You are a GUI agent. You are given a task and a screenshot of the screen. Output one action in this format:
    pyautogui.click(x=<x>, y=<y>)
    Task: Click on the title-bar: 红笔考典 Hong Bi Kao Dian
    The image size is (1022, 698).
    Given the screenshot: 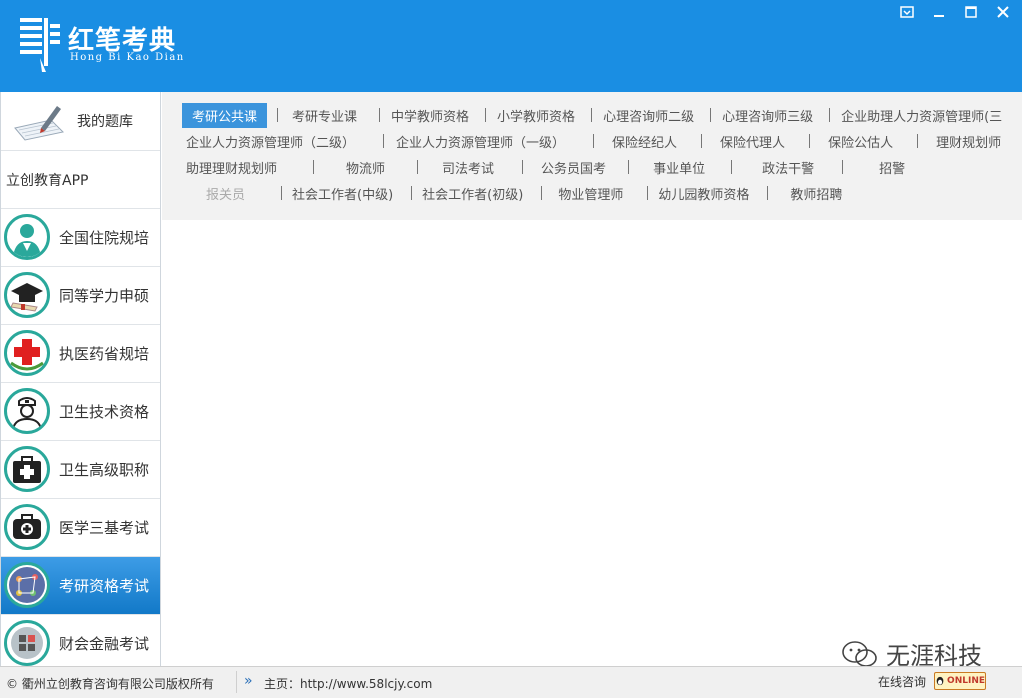 What is the action you would take?
    pyautogui.click(x=511, y=46)
    